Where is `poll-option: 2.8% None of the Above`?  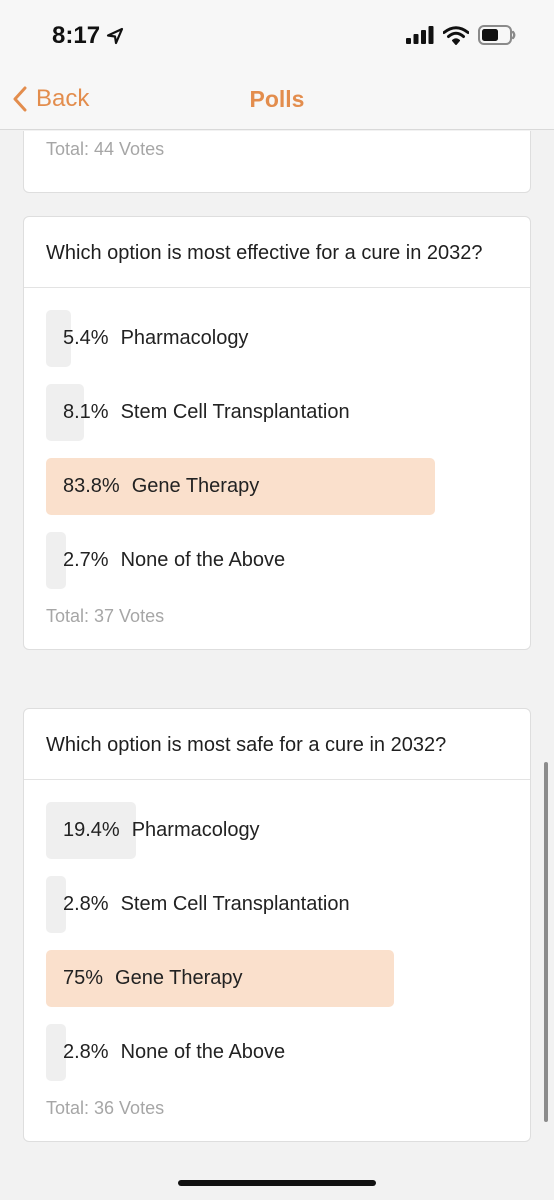 poll-option: 2.8% None of the Above is located at coordinates (277, 1052).